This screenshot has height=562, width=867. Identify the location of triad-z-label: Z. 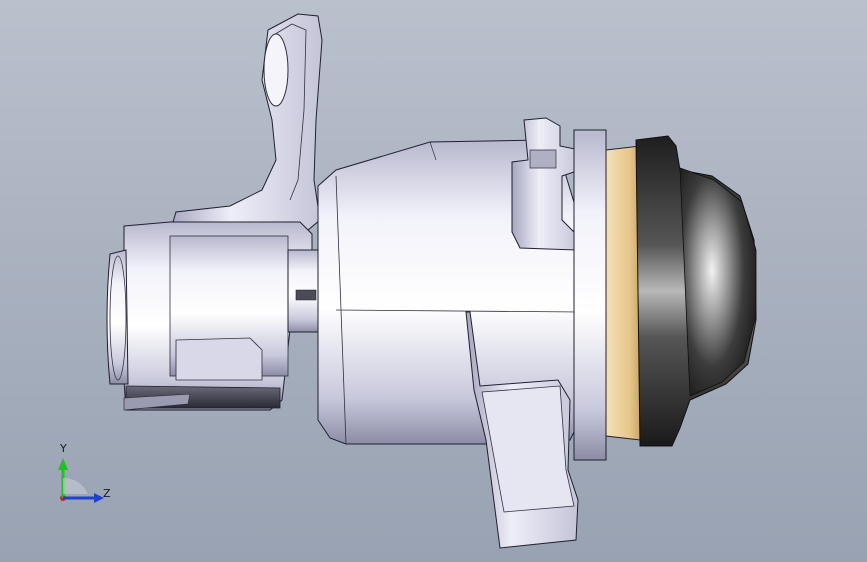
(107, 493).